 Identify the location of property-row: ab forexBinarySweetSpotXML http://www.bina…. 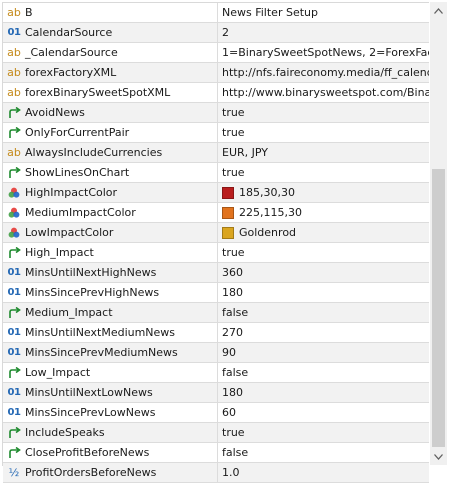
(216, 93).